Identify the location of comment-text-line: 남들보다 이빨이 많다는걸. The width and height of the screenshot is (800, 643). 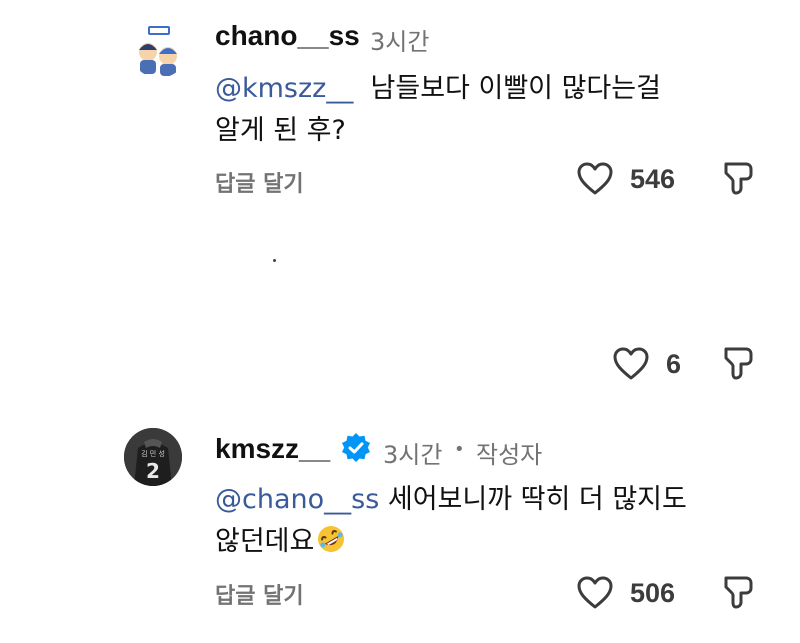
(515, 88).